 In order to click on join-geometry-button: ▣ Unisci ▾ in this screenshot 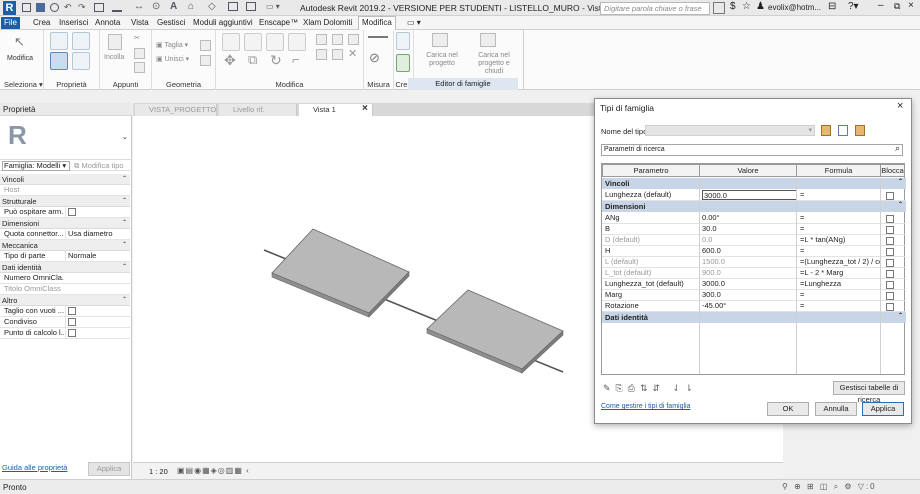, I will do `click(172, 59)`.